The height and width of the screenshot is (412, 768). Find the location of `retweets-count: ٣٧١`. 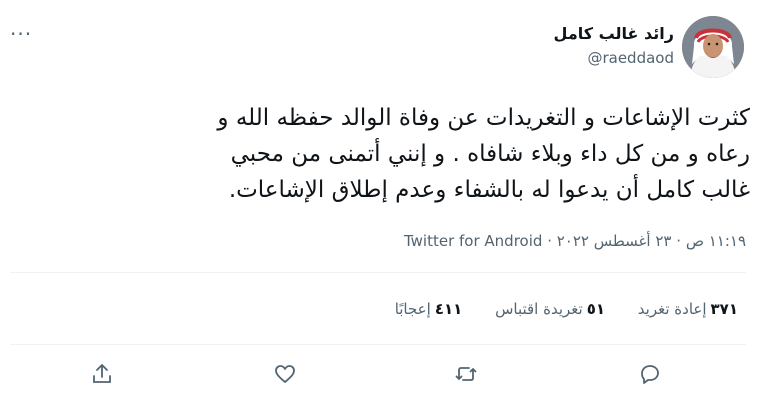

retweets-count: ٣٧١ is located at coordinates (724, 309).